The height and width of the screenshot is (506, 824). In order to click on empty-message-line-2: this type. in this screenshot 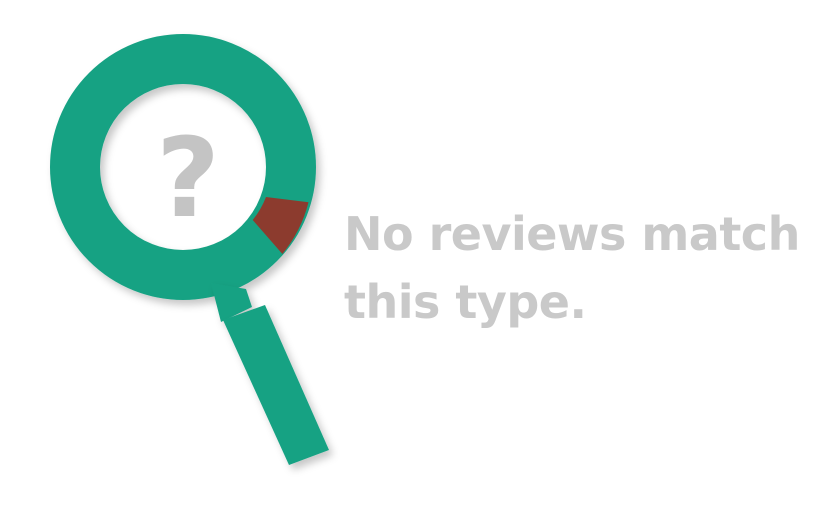, I will do `click(465, 302)`.